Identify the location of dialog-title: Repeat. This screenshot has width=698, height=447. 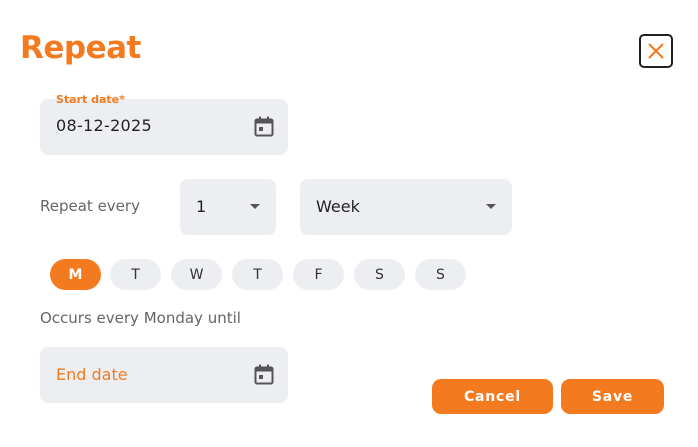
(80, 48).